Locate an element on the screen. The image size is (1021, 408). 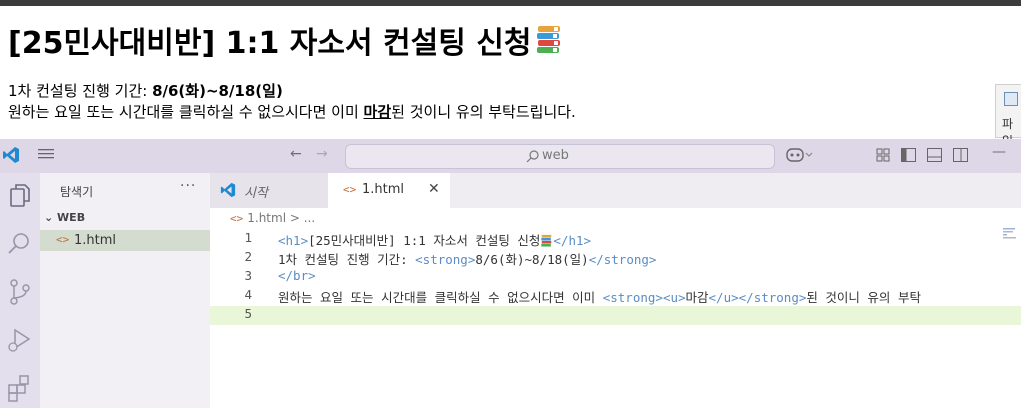
close-icon: ✕ is located at coordinates (434, 189).